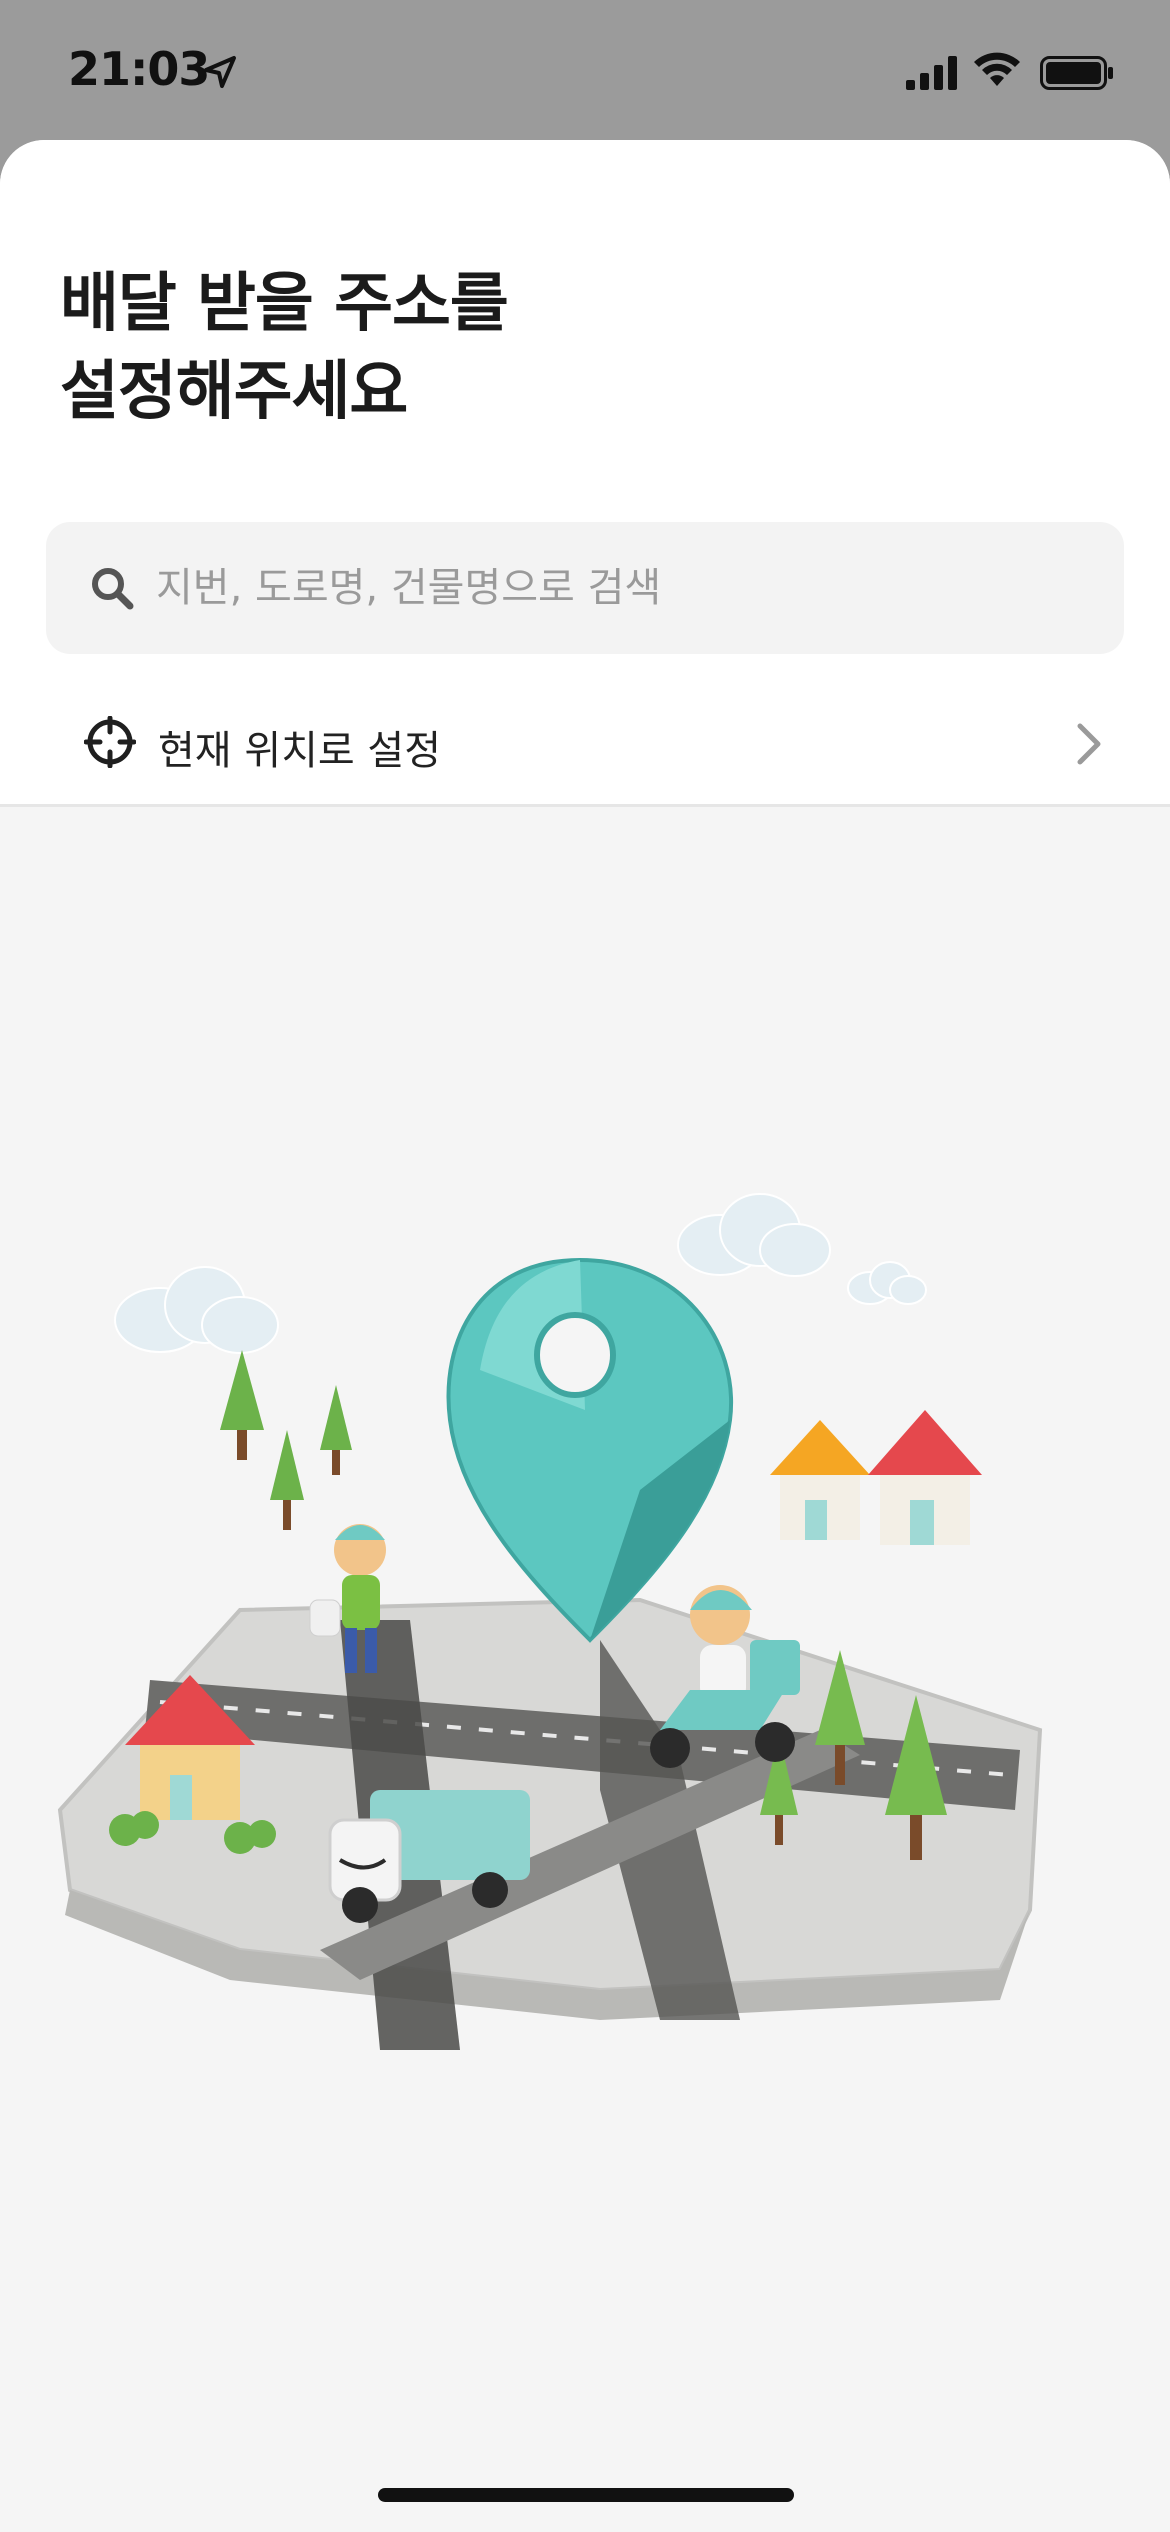 This screenshot has height=2532, width=1170. What do you see at coordinates (1076, 73) in the screenshot?
I see `battery-icon` at bounding box center [1076, 73].